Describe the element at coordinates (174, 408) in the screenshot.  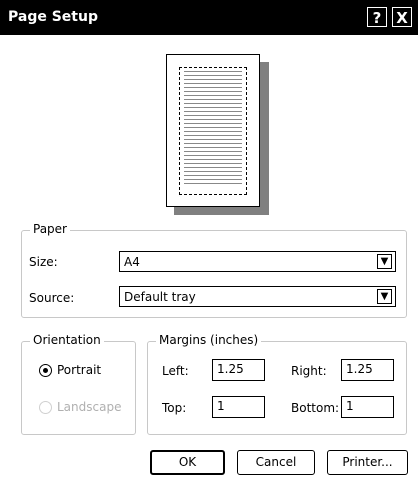
I see `top-label: Top:` at that location.